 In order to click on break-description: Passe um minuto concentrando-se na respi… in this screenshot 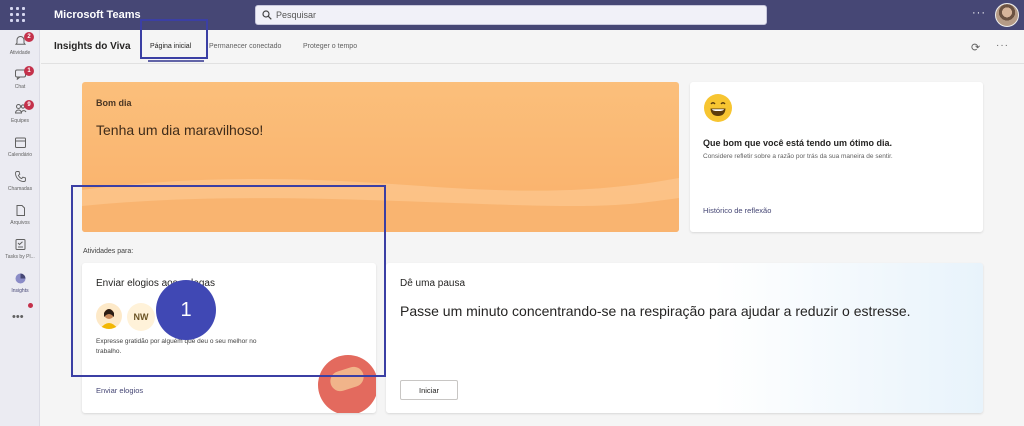, I will do `click(655, 311)`.